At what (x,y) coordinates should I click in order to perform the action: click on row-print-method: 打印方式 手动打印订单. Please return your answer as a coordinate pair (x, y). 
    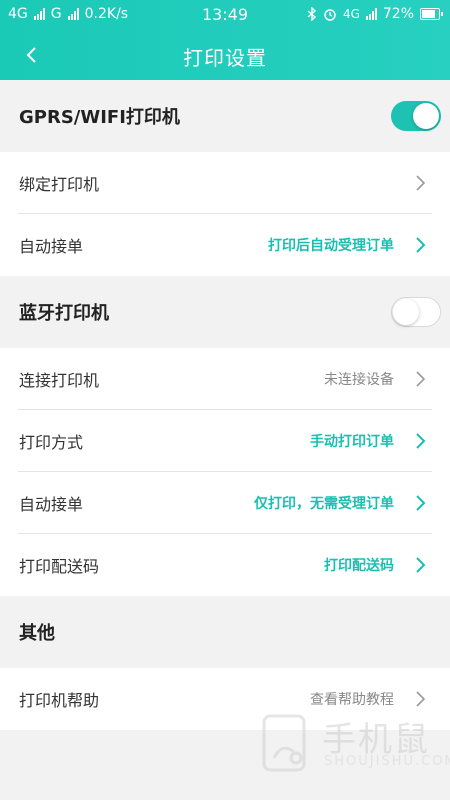
    Looking at the image, I should click on (225, 441).